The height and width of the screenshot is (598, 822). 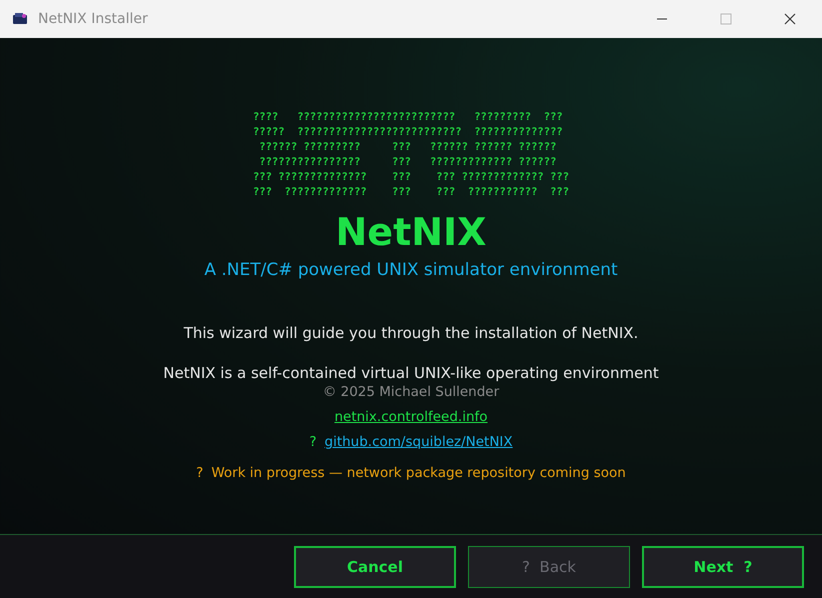 I want to click on subtitle: A .NET/C# powered UNIX simulator environment, so click(x=411, y=270).